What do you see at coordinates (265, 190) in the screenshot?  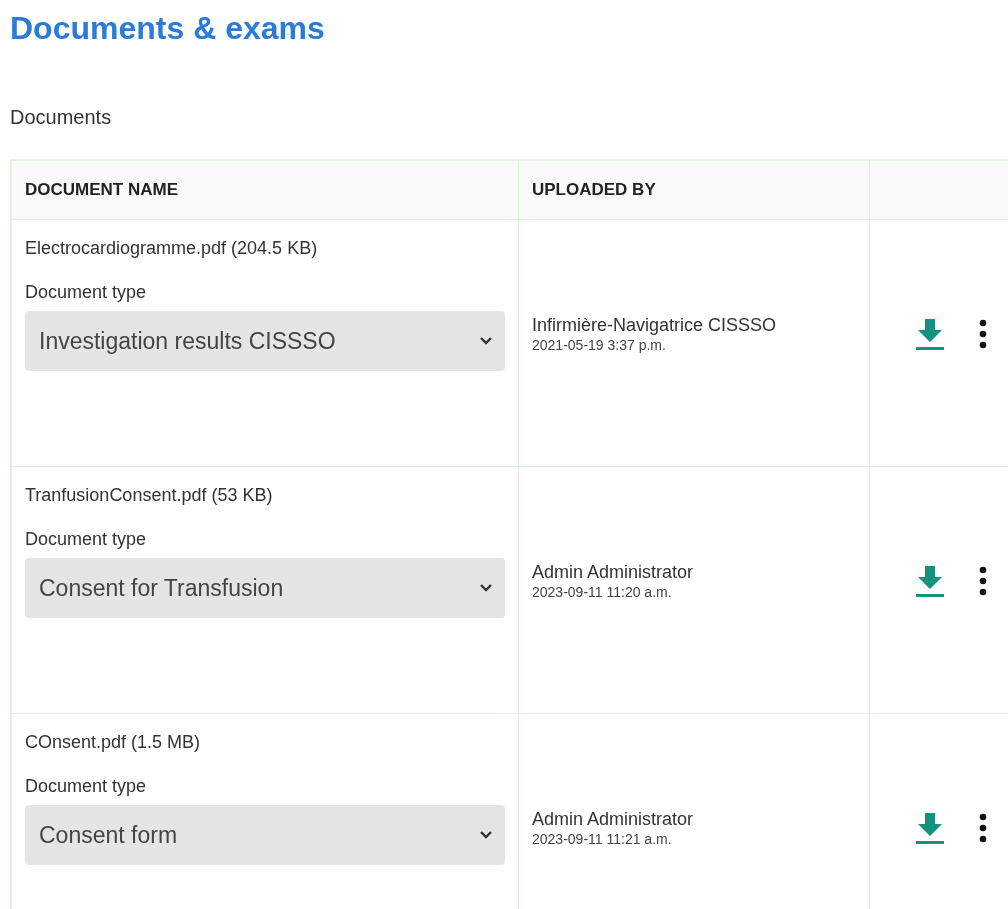 I see `column-header: DOCUMENT NAME` at bounding box center [265, 190].